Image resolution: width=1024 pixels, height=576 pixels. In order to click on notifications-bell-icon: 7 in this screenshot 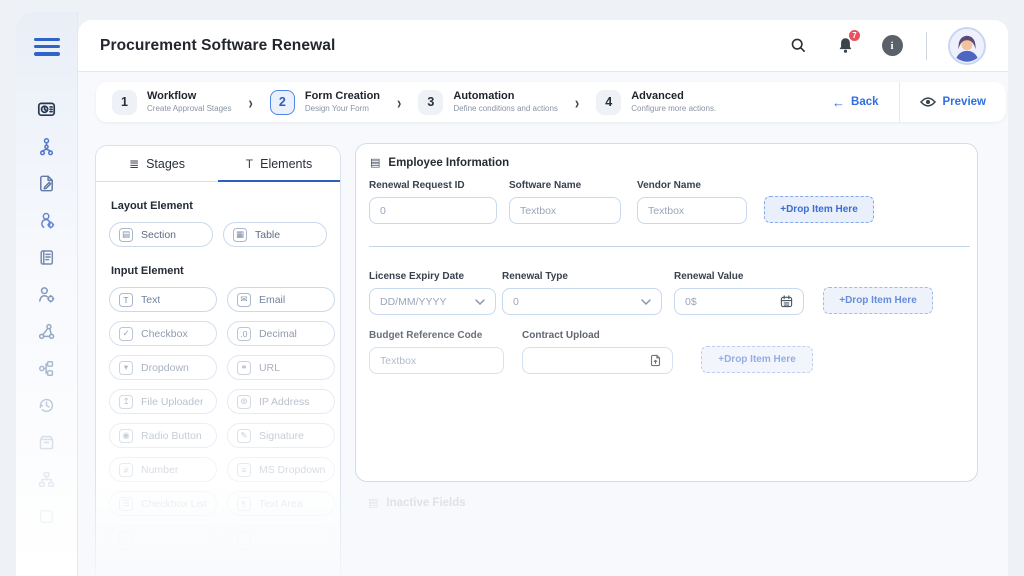, I will do `click(846, 43)`.